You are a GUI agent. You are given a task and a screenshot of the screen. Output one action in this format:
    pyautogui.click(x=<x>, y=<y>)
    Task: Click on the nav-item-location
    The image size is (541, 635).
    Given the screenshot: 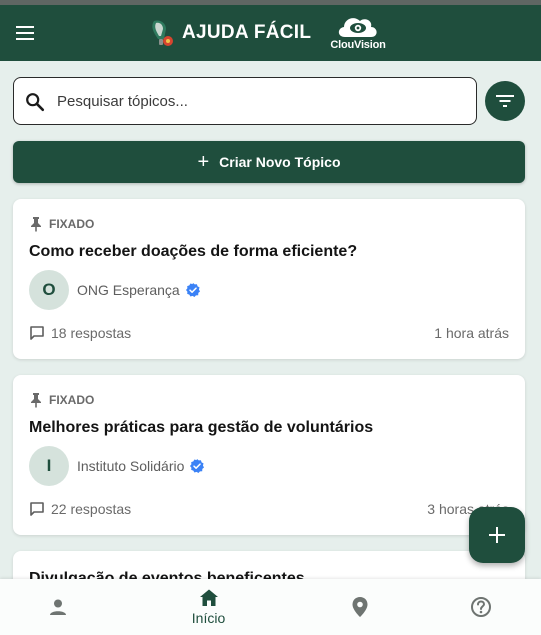 What is the action you would take?
    pyautogui.click(x=359, y=607)
    